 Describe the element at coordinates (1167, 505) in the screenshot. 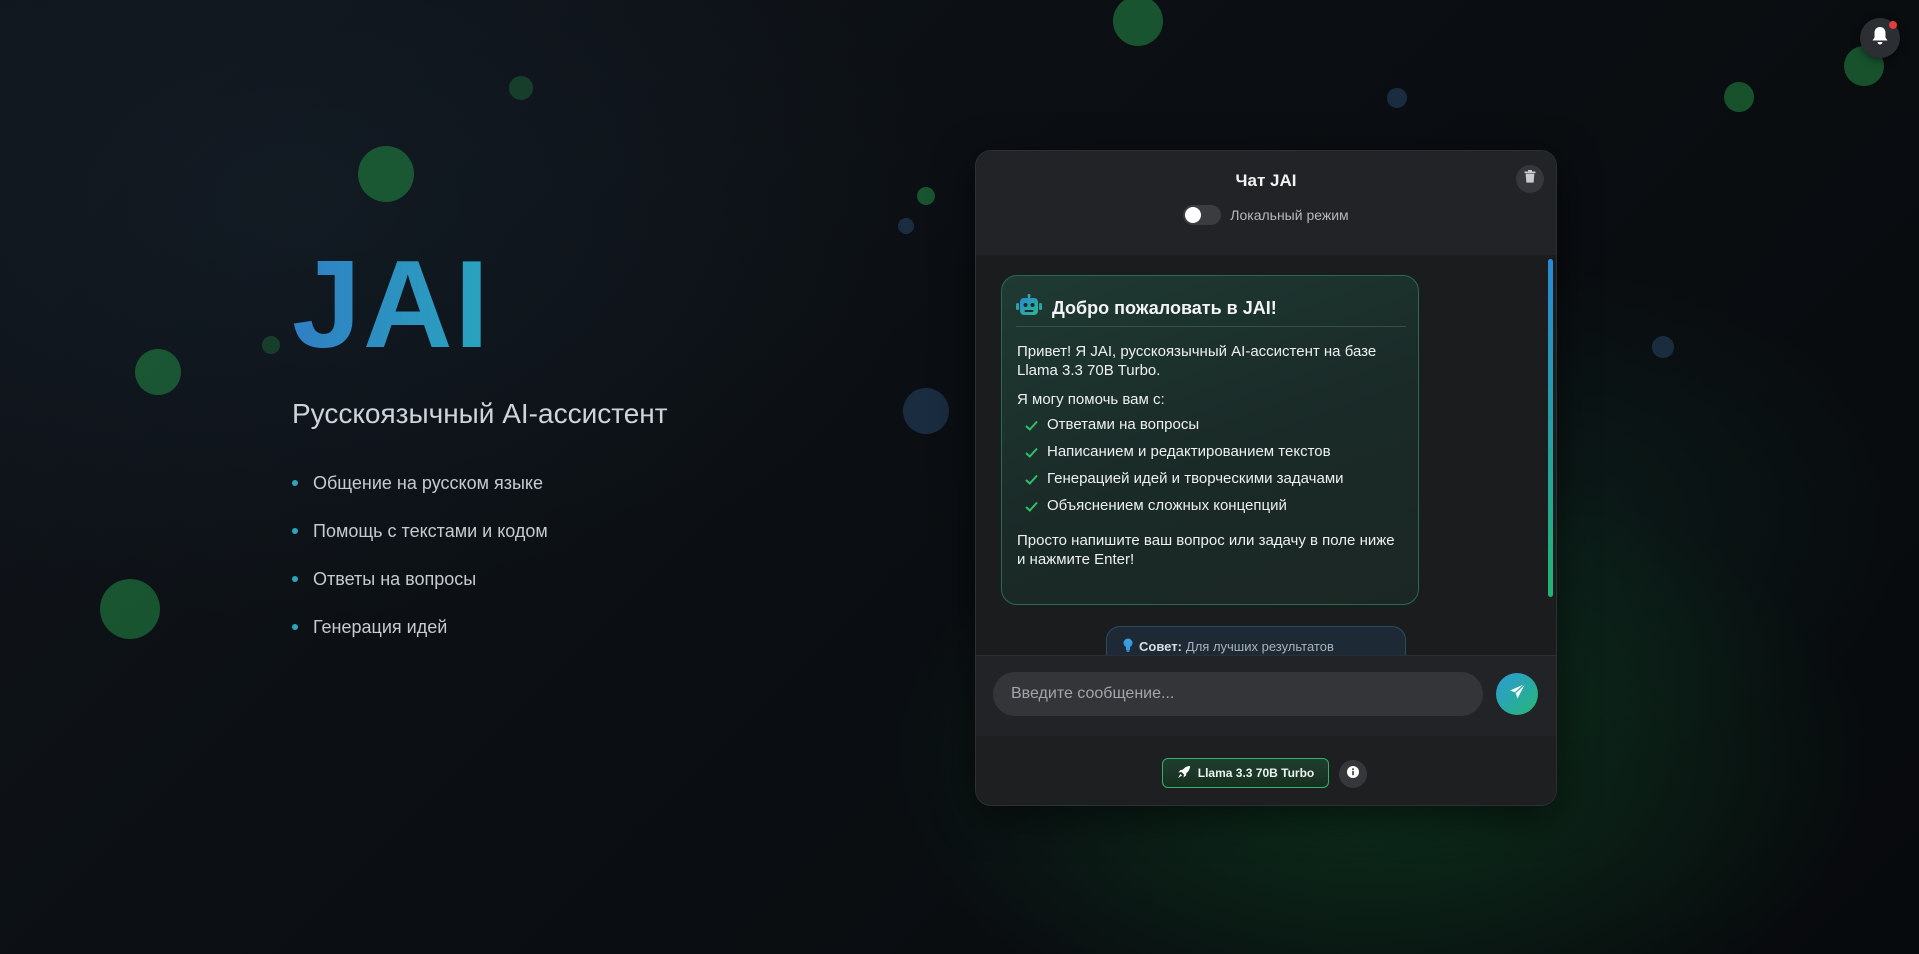

I see `capability-label: Объяснением сложных концепций` at that location.